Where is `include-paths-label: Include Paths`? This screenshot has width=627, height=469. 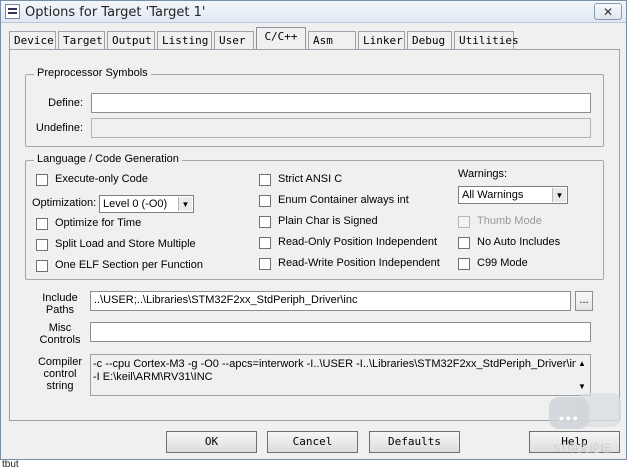 include-paths-label: Include Paths is located at coordinates (60, 304).